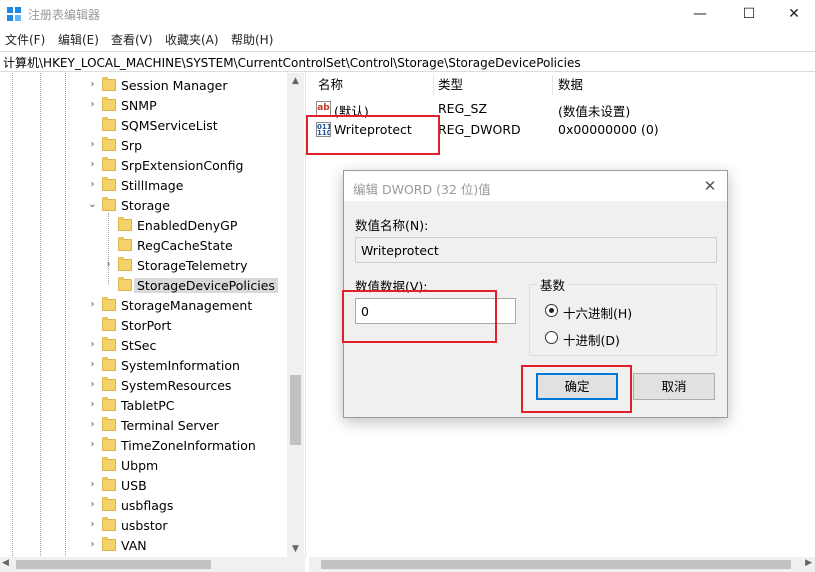  Describe the element at coordinates (551, 337) in the screenshot. I see `radio-unchecked-icon` at that location.